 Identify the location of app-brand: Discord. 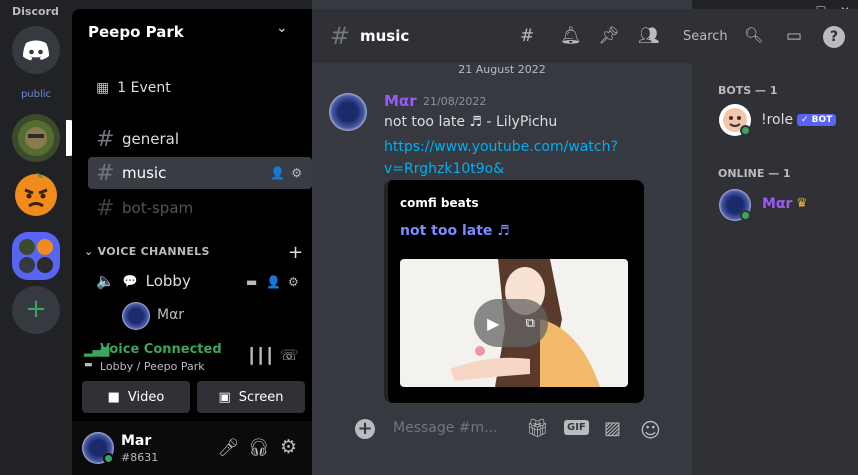
(35, 11).